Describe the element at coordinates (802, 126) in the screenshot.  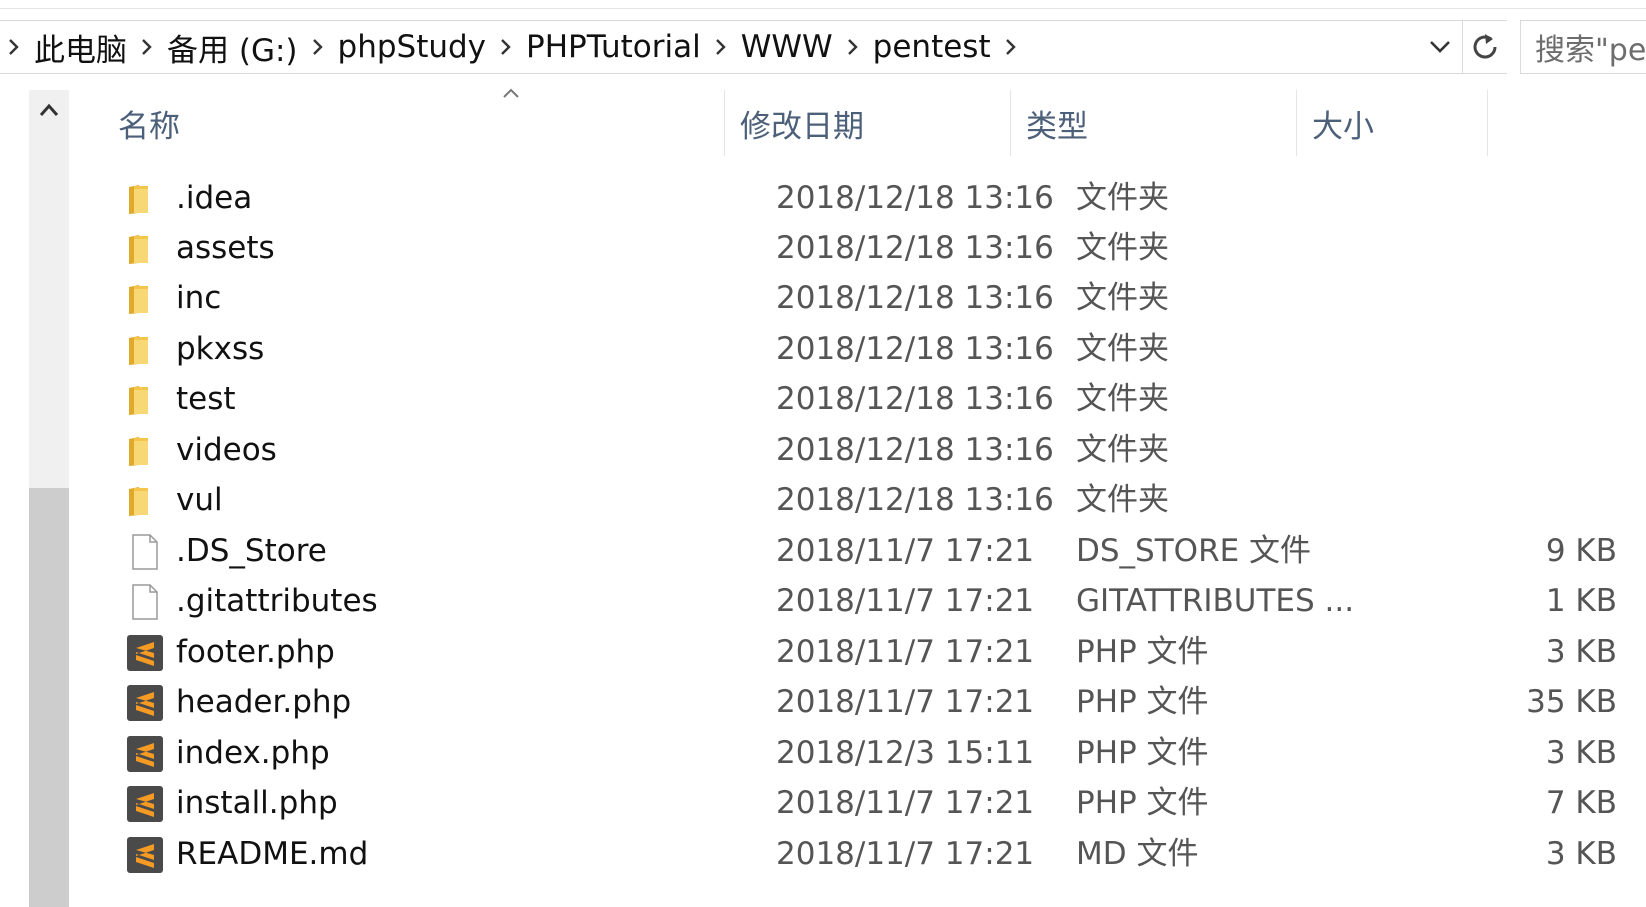
I see `column-header-date-label: 修改日期` at that location.